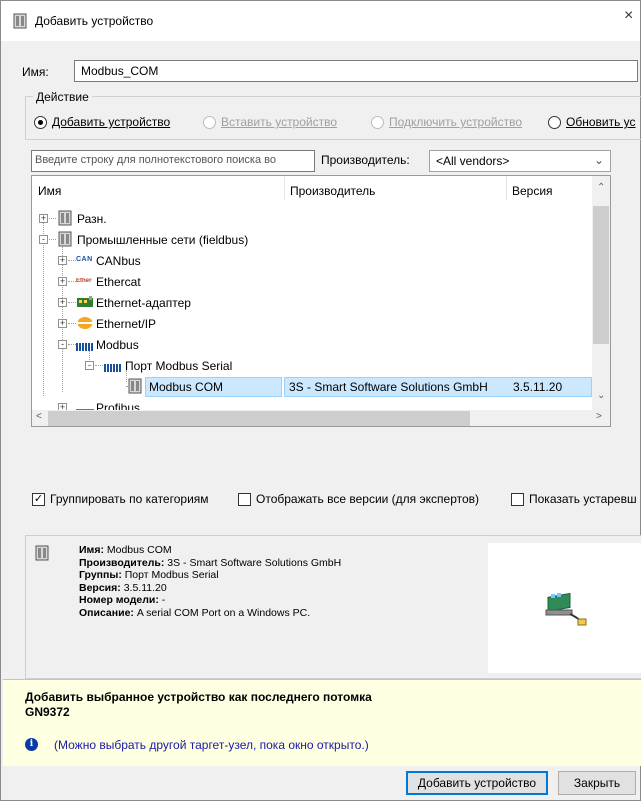 This screenshot has height=801, width=641. I want to click on tree-row: + Ethernet/IP, so click(312, 323).